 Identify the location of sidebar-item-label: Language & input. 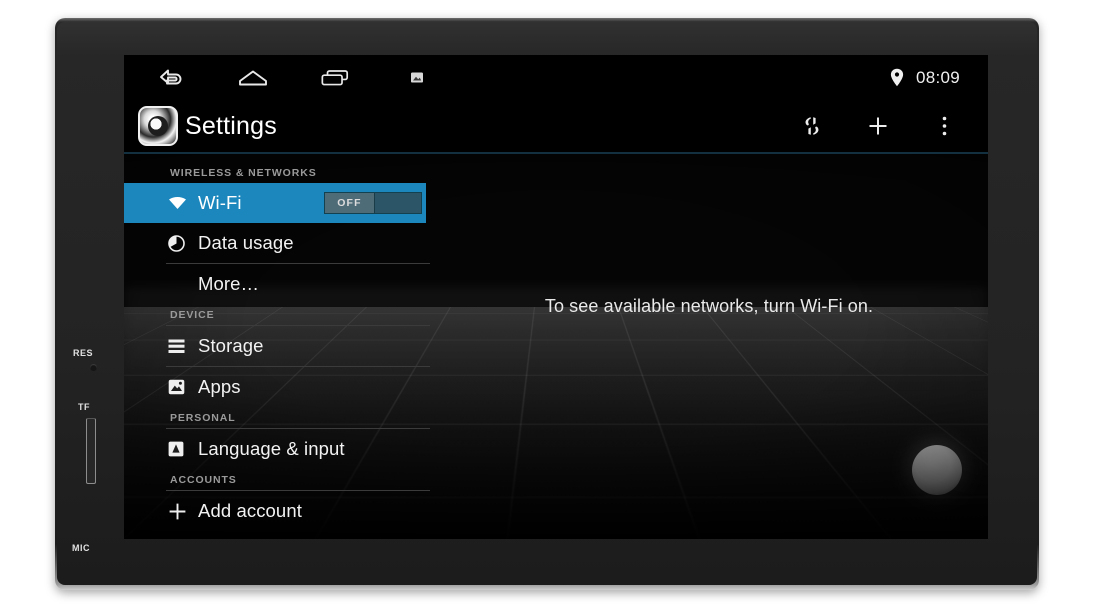
(271, 448).